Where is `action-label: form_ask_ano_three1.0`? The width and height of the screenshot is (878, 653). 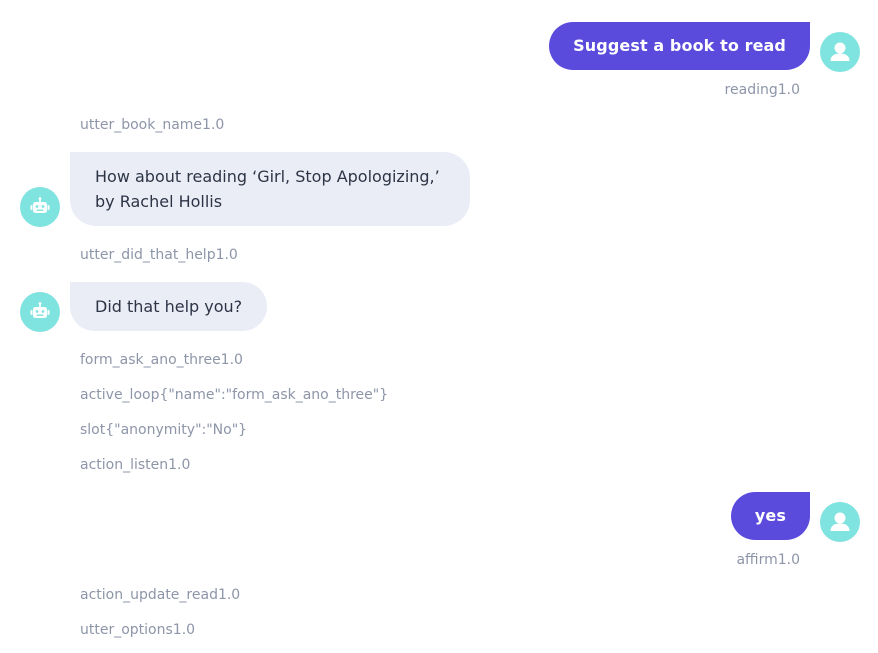 action-label: form_ask_ano_three1.0 is located at coordinates (161, 360).